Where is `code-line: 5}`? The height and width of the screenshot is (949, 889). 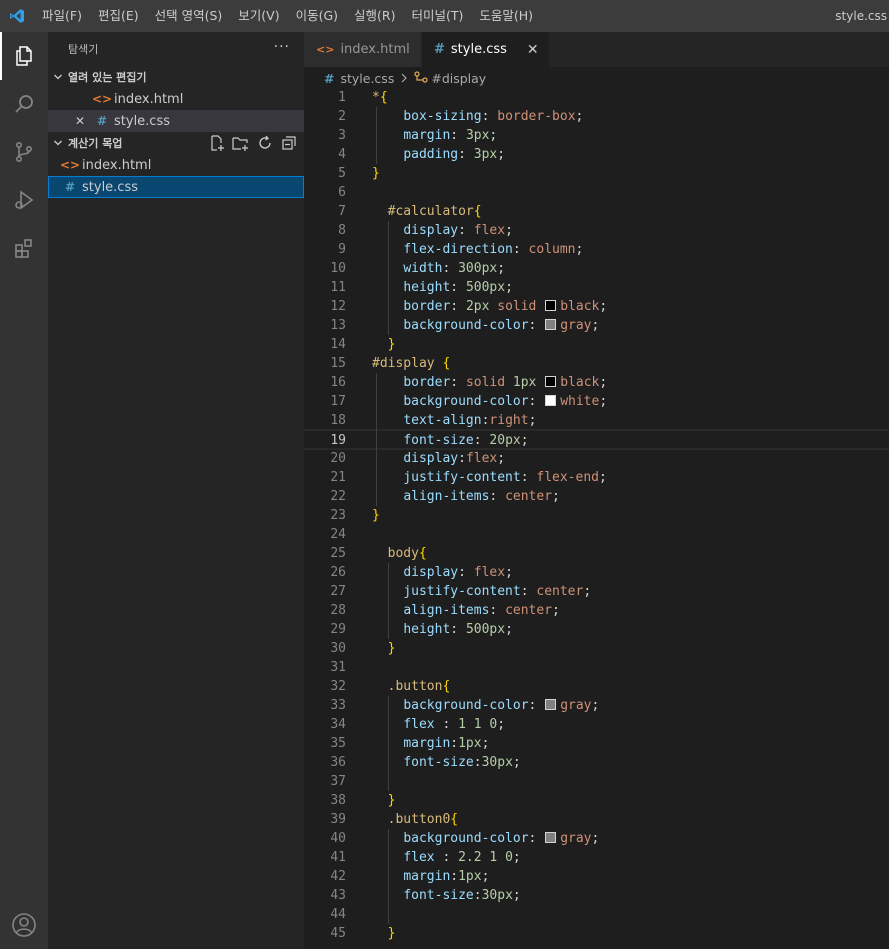
code-line: 5} is located at coordinates (596, 173).